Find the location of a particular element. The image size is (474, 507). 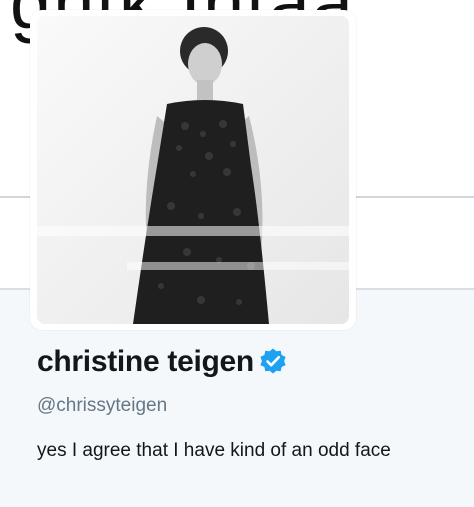

verified-check-icon is located at coordinates (273, 362).